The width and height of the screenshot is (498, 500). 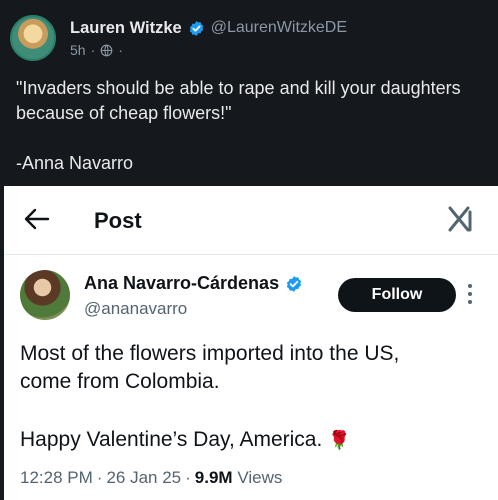 I want to click on post-text-line: Happy Valentine’s Day, America. 🌹, so click(x=185, y=440).